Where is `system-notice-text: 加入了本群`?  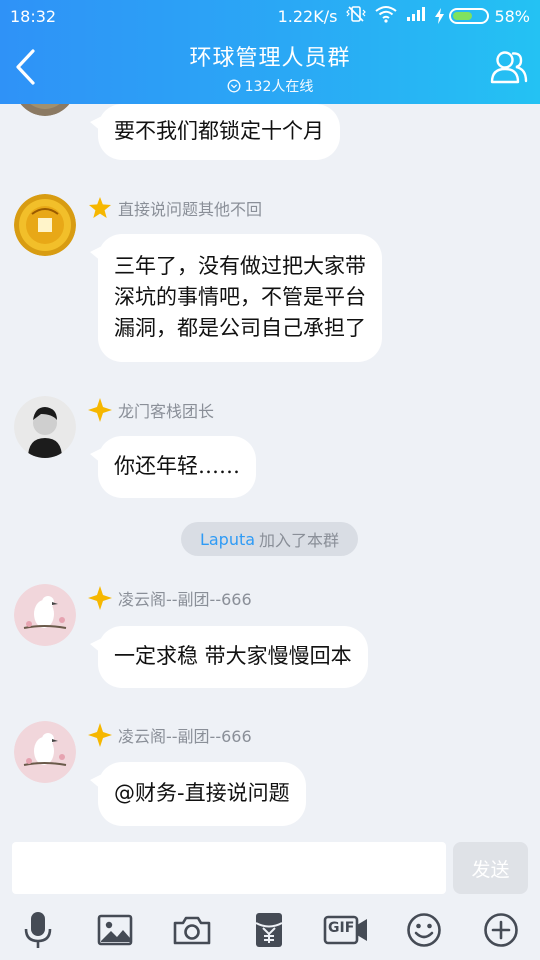 system-notice-text: 加入了本群 is located at coordinates (299, 540).